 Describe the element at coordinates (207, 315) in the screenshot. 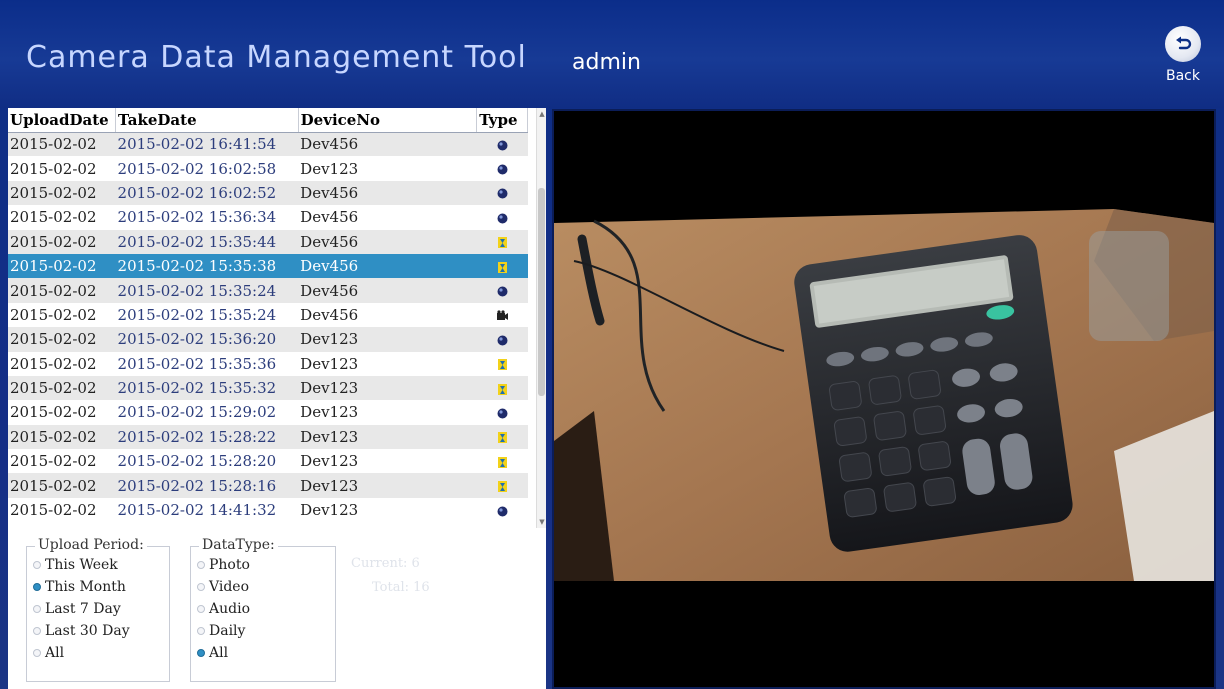

I see `cell-take-date: 2015-02-02 15:35:24` at that location.